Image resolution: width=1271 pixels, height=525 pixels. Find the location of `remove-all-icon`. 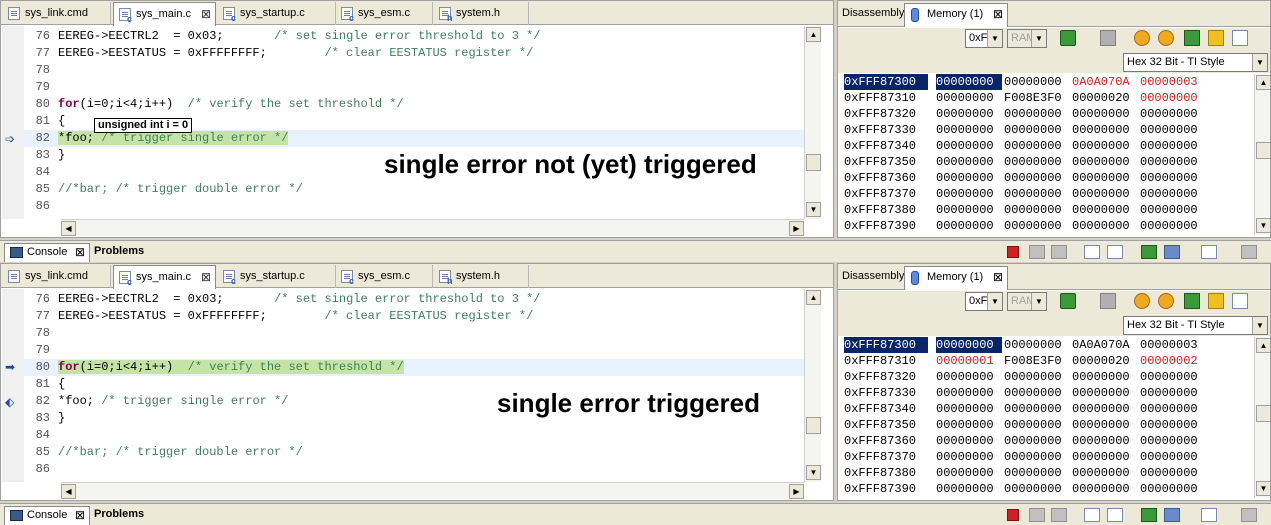

remove-all-icon is located at coordinates (1059, 515).